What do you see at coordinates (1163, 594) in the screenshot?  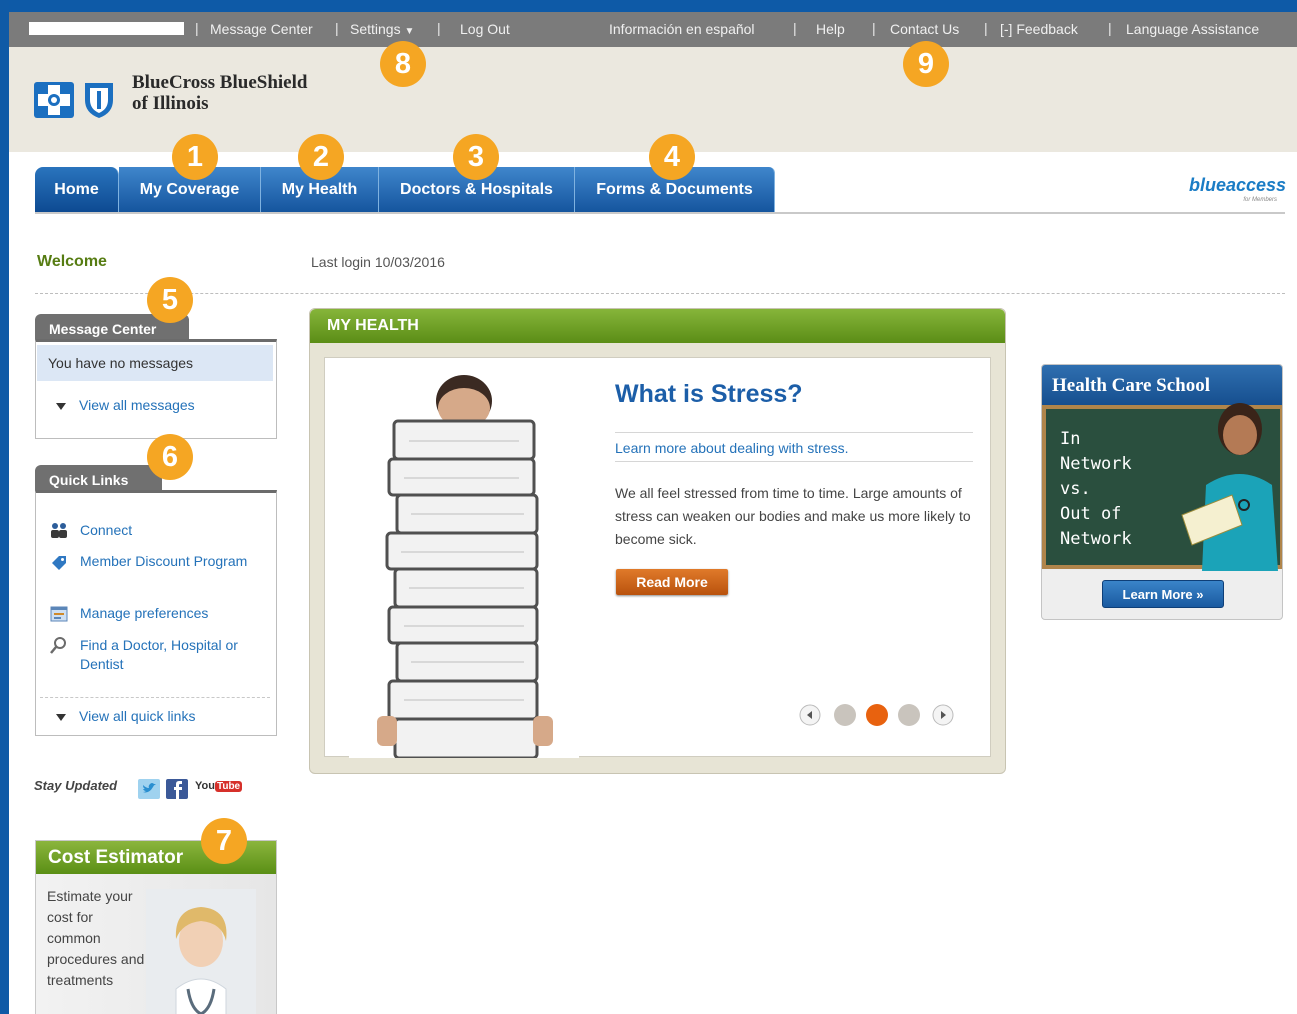 I see `learn-more-button: Learn More »` at bounding box center [1163, 594].